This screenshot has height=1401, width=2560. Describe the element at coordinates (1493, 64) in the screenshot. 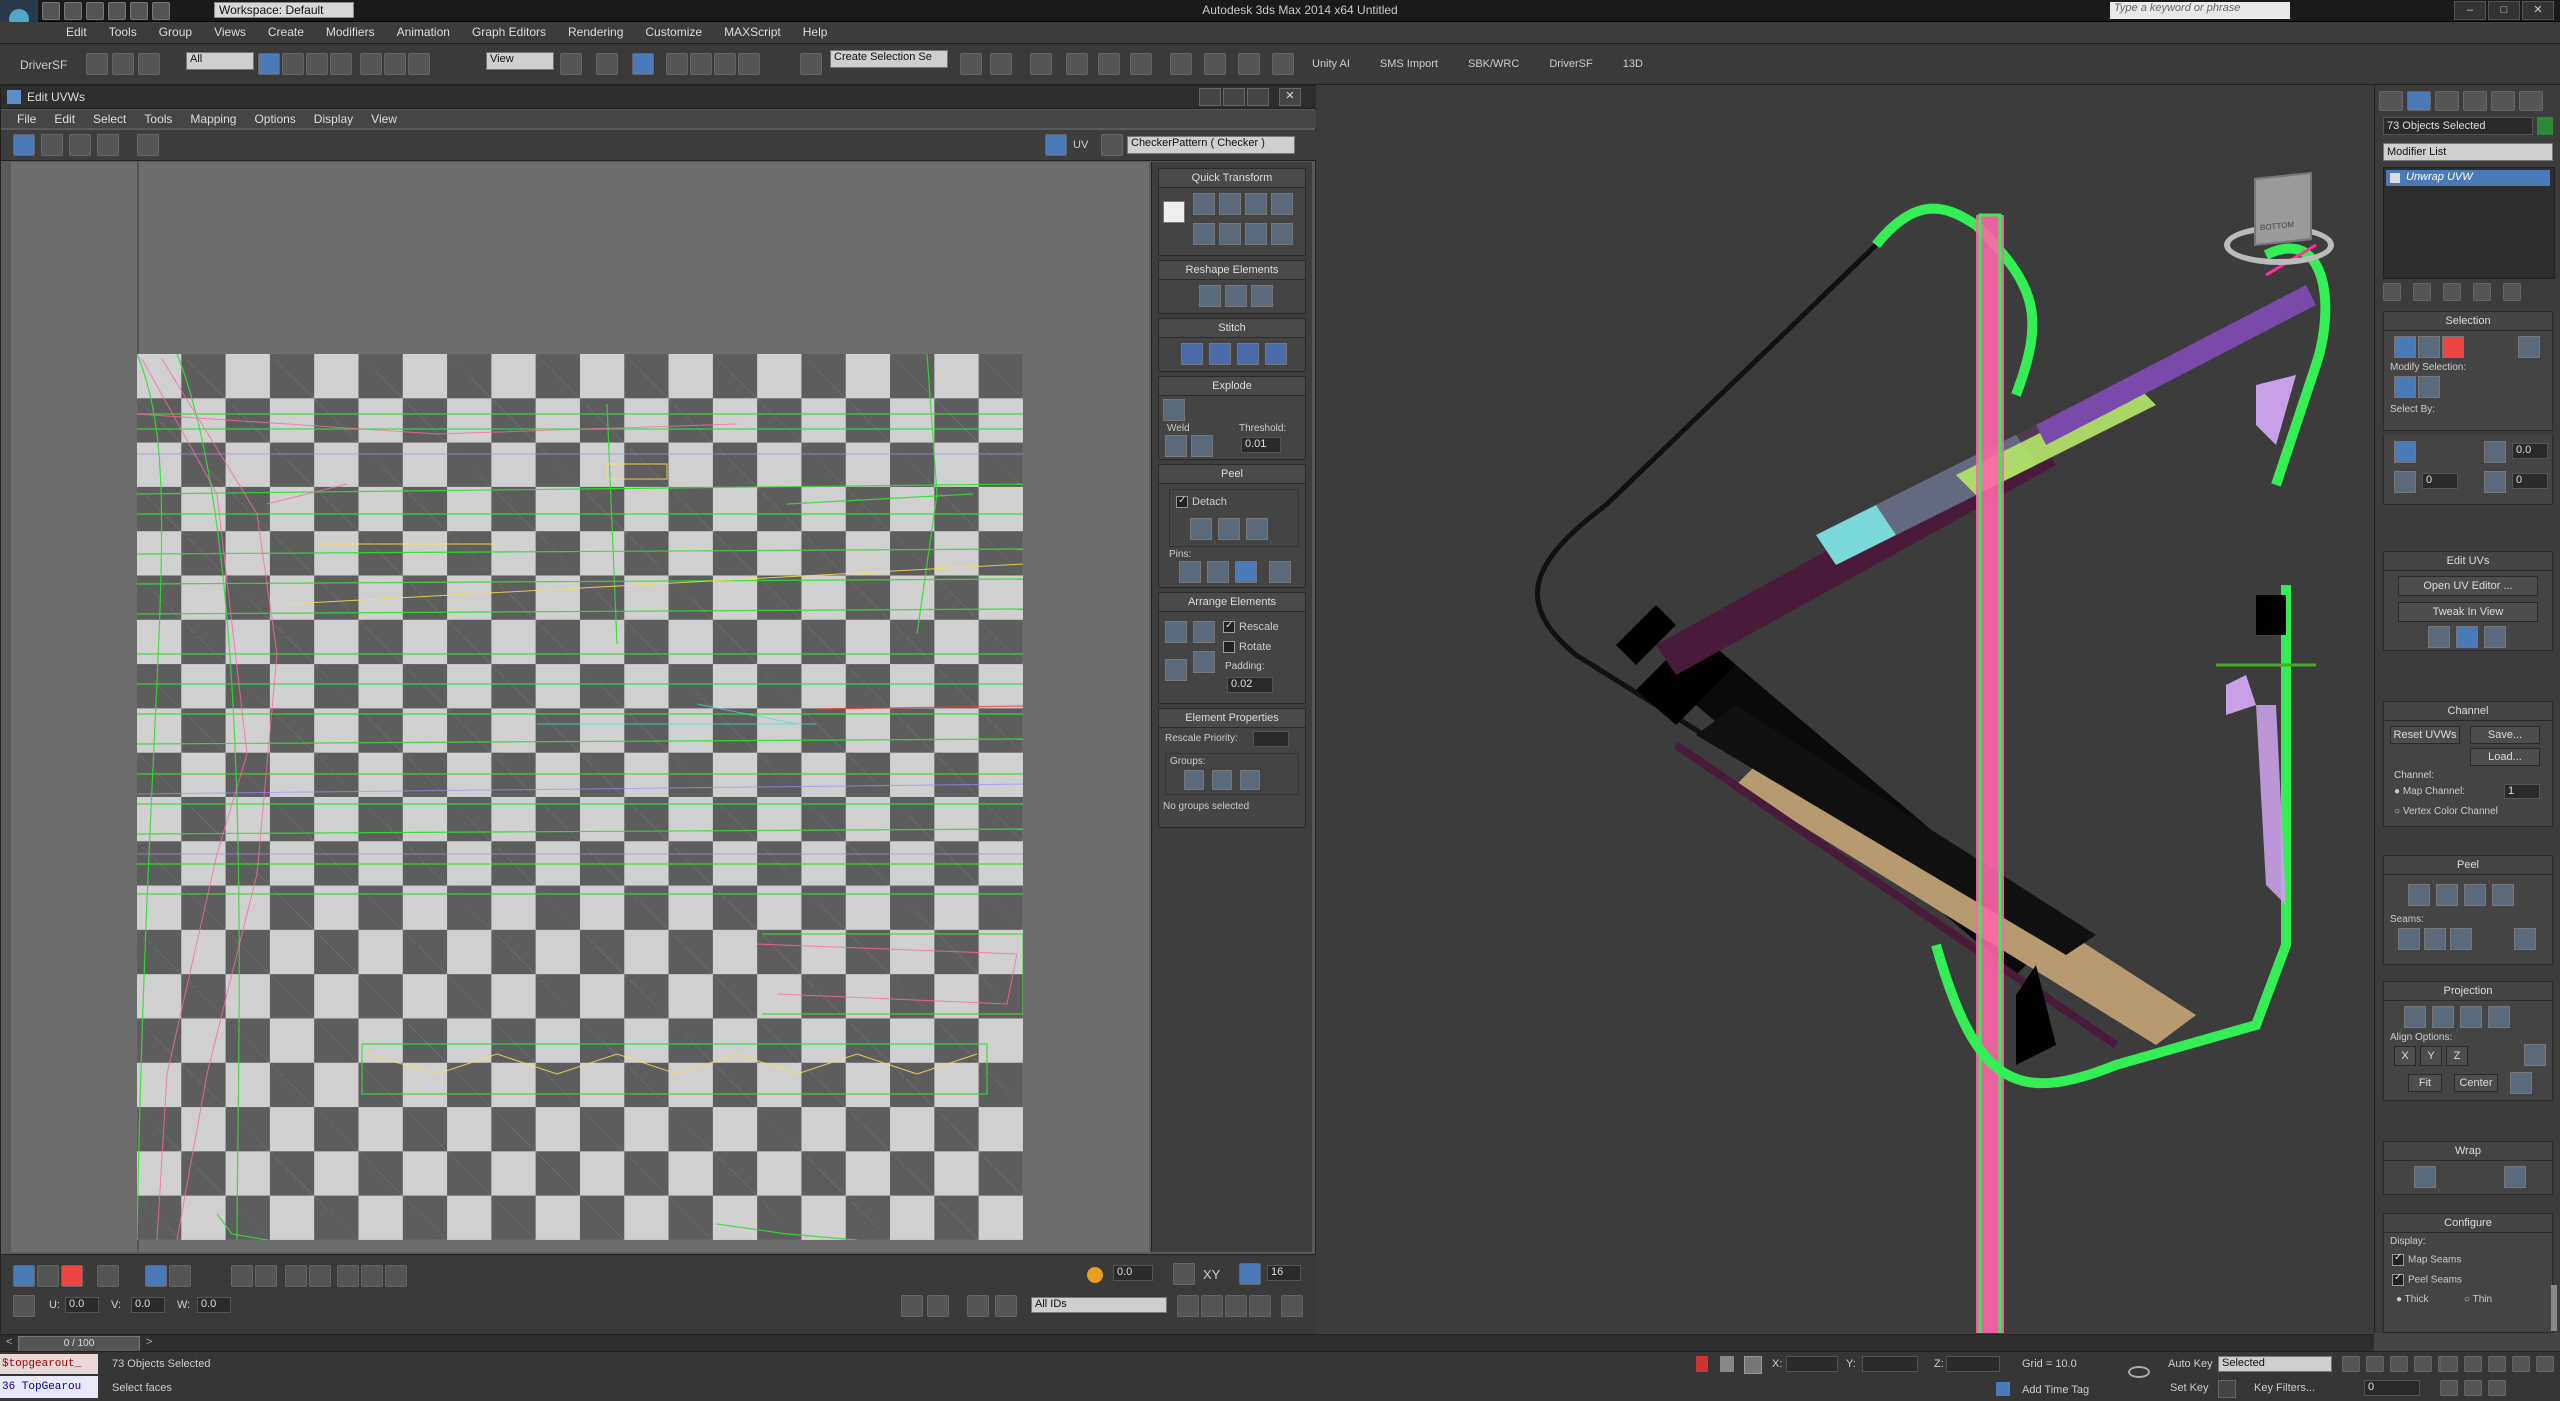

I see `toolbar-tab-sbk-wrc: SBK/WRC` at that location.